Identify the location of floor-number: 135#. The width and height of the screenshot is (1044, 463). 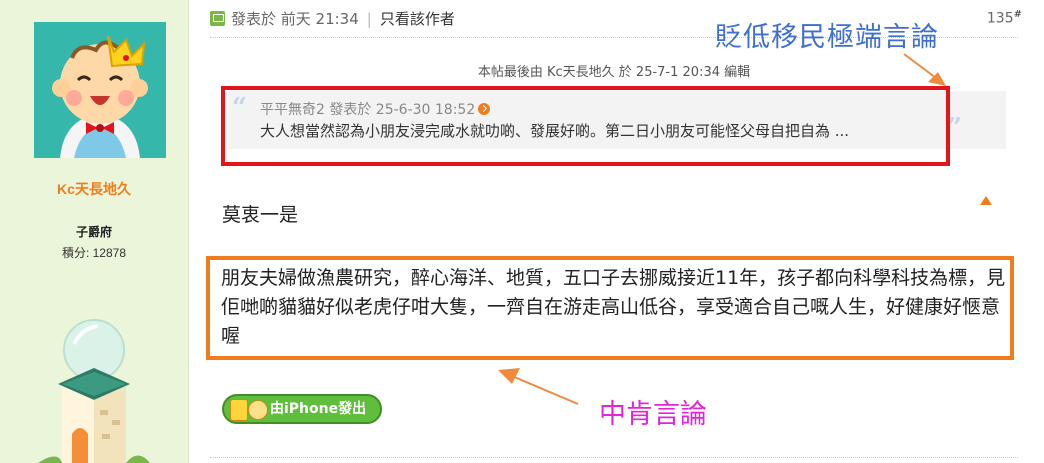
(1004, 18).